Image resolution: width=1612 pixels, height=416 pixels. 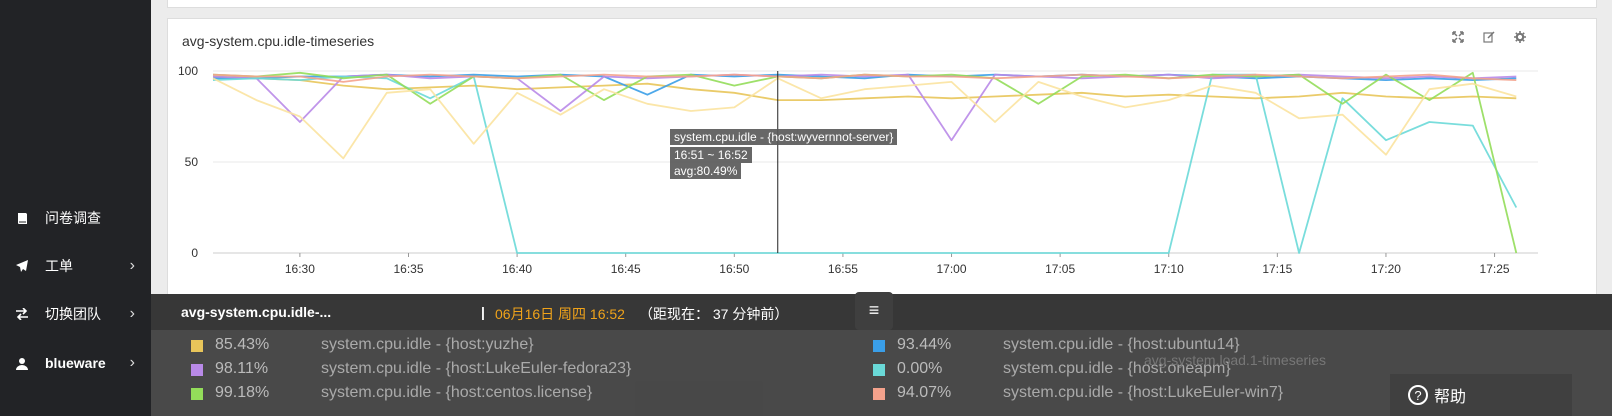 What do you see at coordinates (920, 368) in the screenshot?
I see `legend-value: 0.00%` at bounding box center [920, 368].